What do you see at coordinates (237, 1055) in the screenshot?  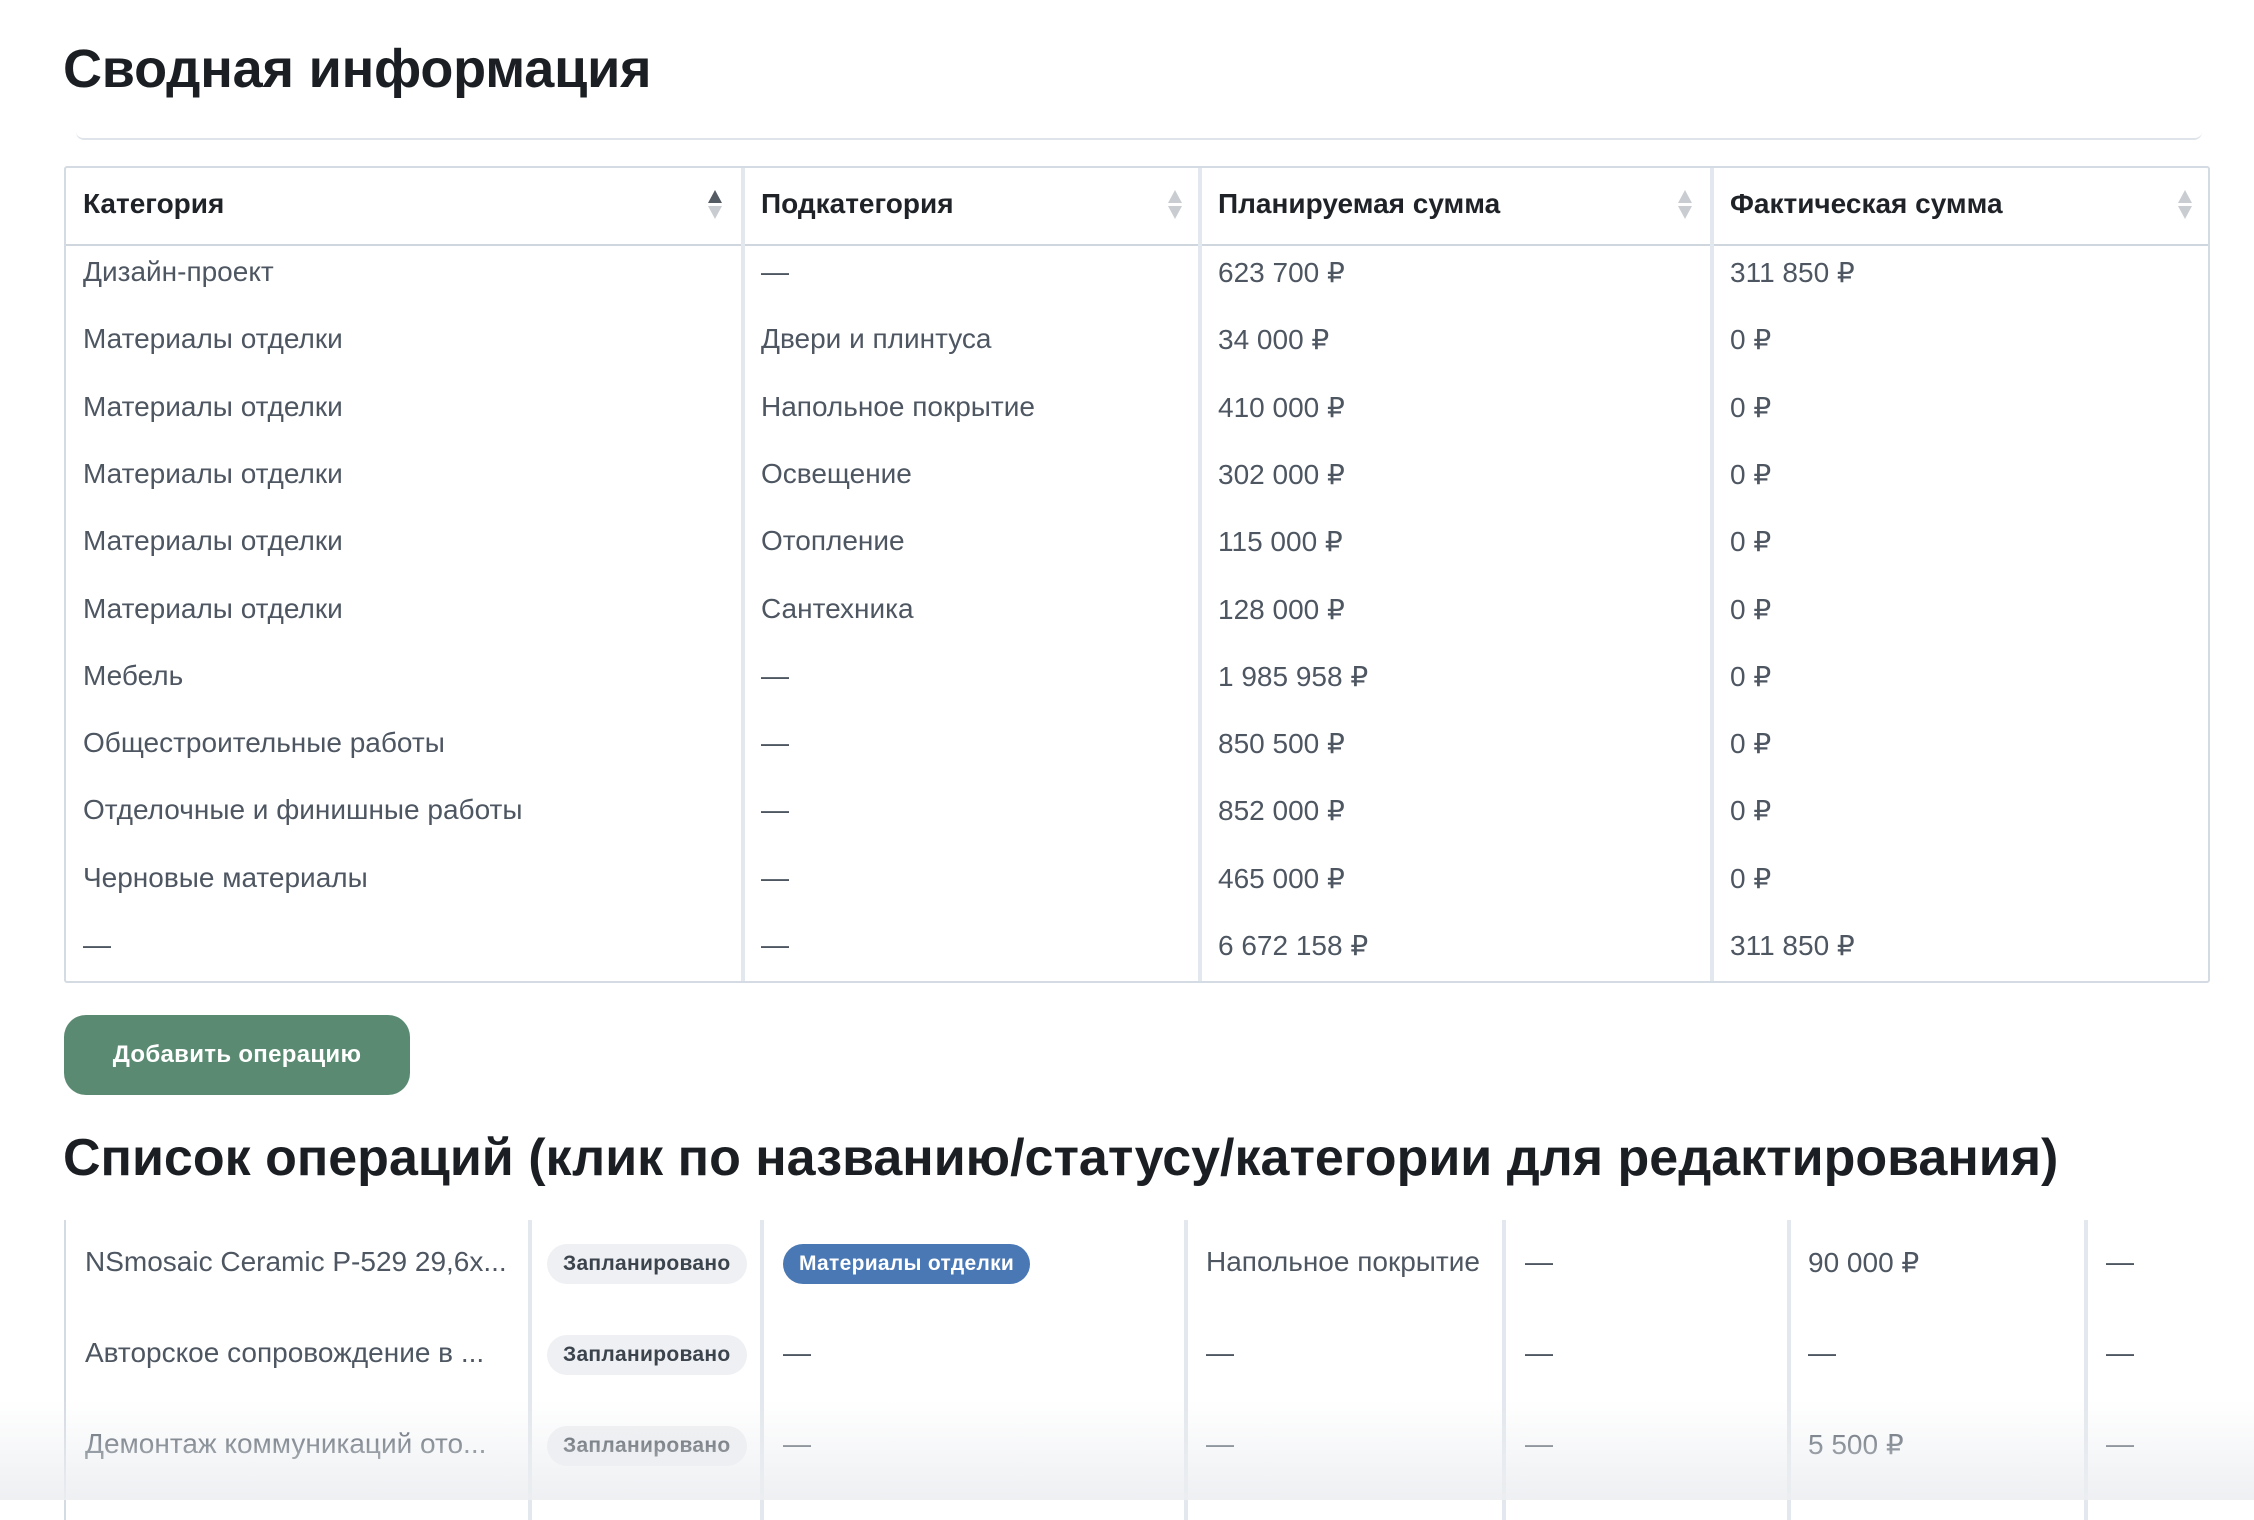 I see `add-operation-button: Добавить операцию` at bounding box center [237, 1055].